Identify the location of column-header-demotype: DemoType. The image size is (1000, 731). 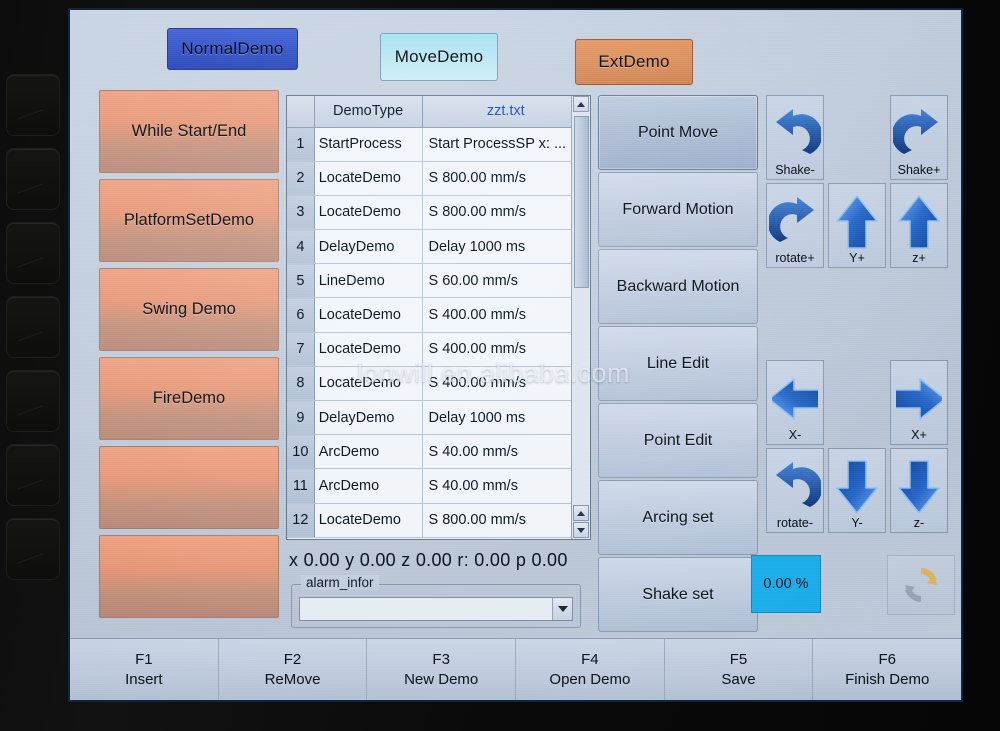
(368, 112).